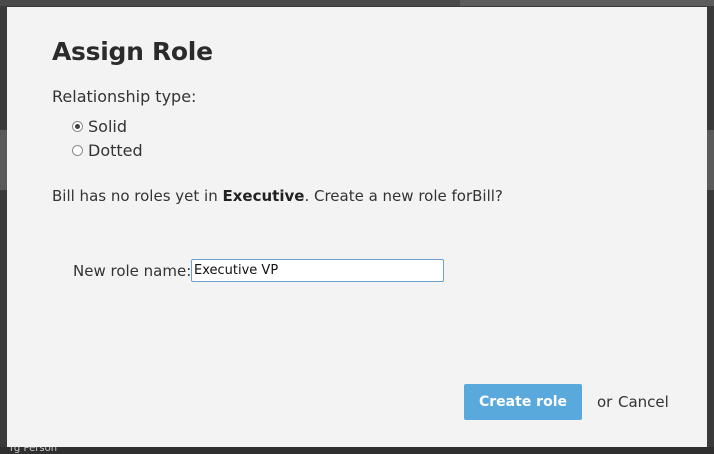  Describe the element at coordinates (605, 402) in the screenshot. I see `or-separator: or` at that location.